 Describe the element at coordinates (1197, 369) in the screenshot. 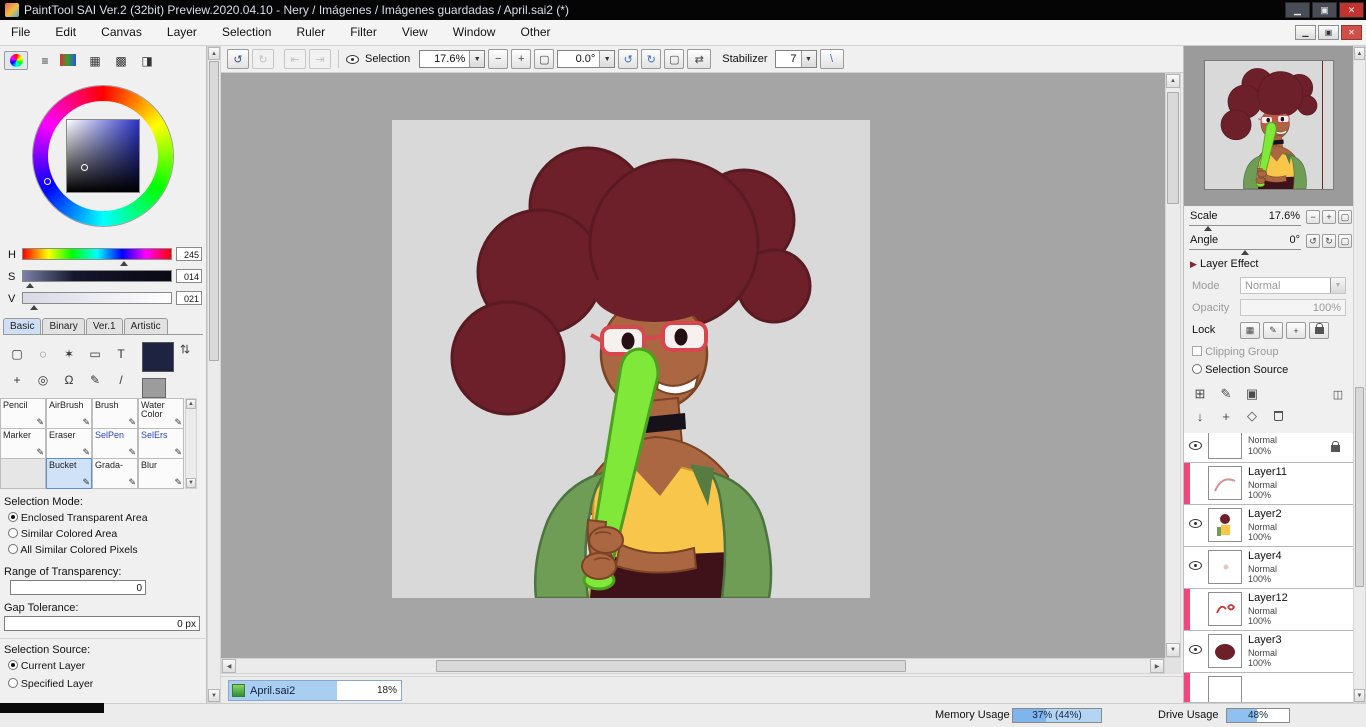

I see `selection-source-radio` at that location.